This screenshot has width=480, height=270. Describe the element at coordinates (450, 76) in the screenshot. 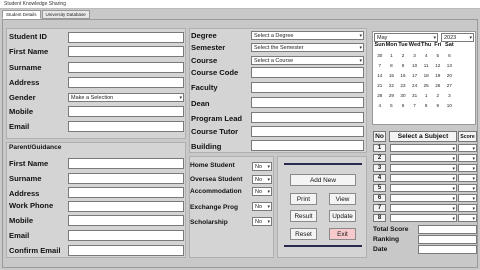

I see `calendar-day: 20` at that location.